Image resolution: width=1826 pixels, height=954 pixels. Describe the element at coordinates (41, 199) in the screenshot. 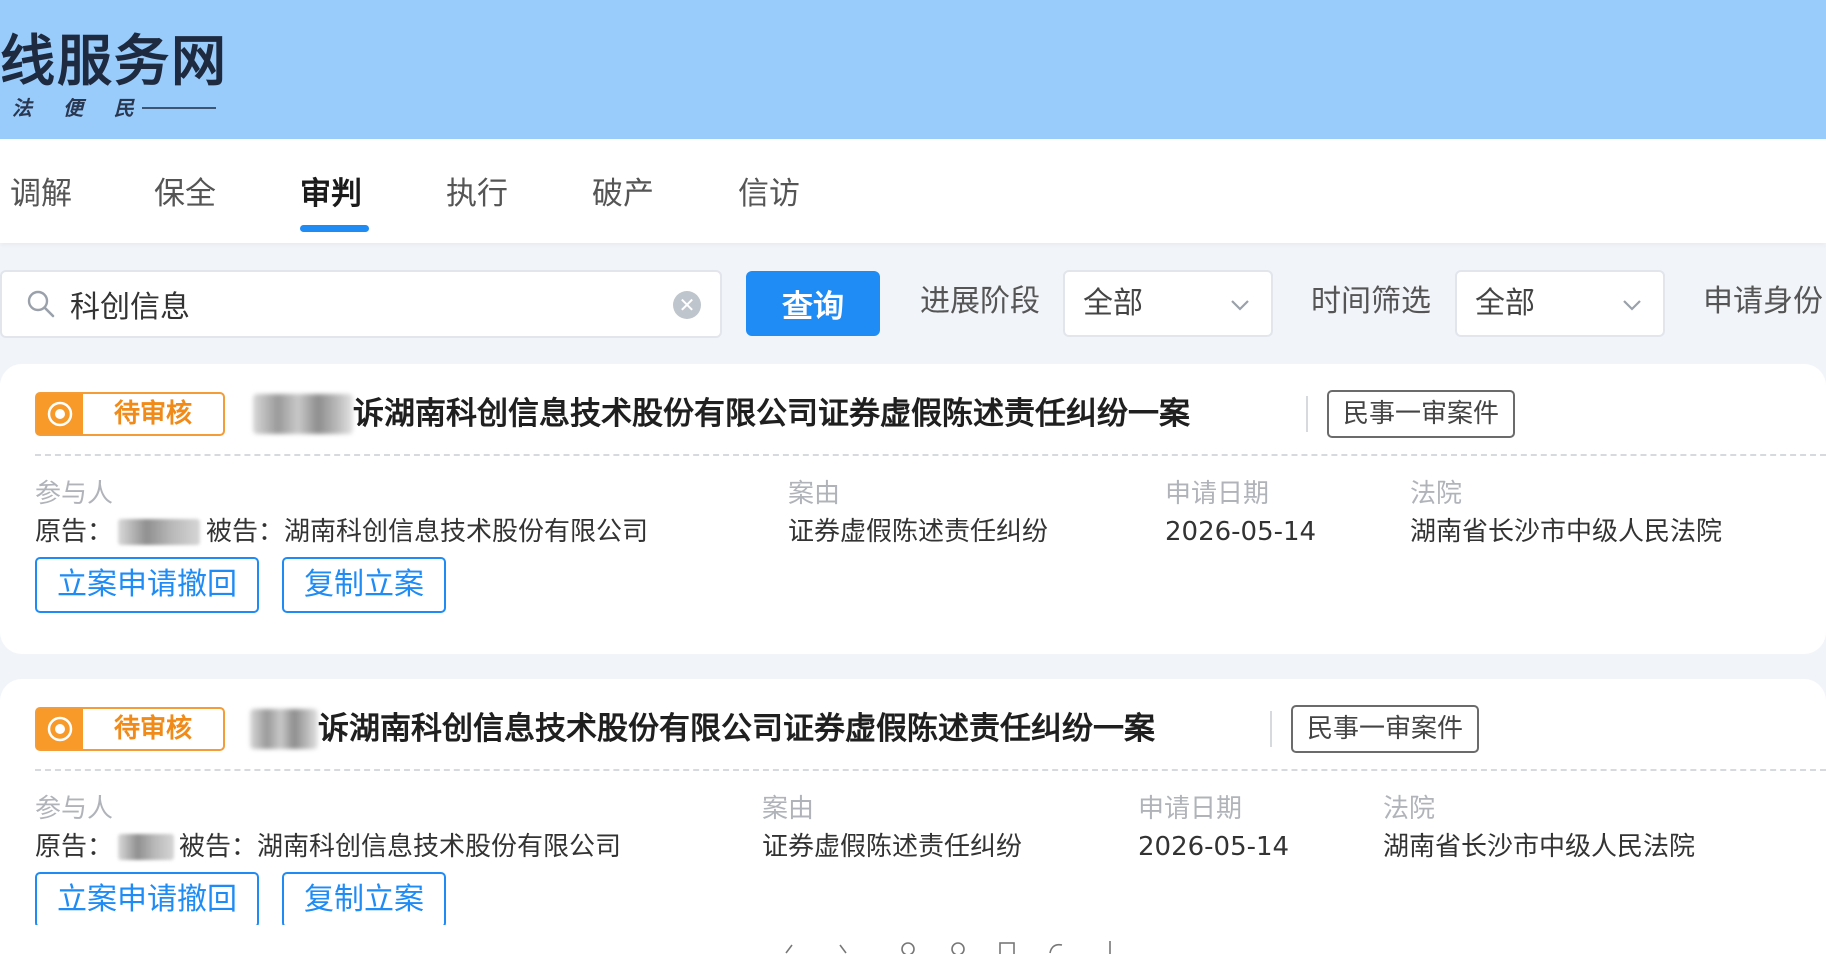

I see `tab-mediation: 调解` at that location.